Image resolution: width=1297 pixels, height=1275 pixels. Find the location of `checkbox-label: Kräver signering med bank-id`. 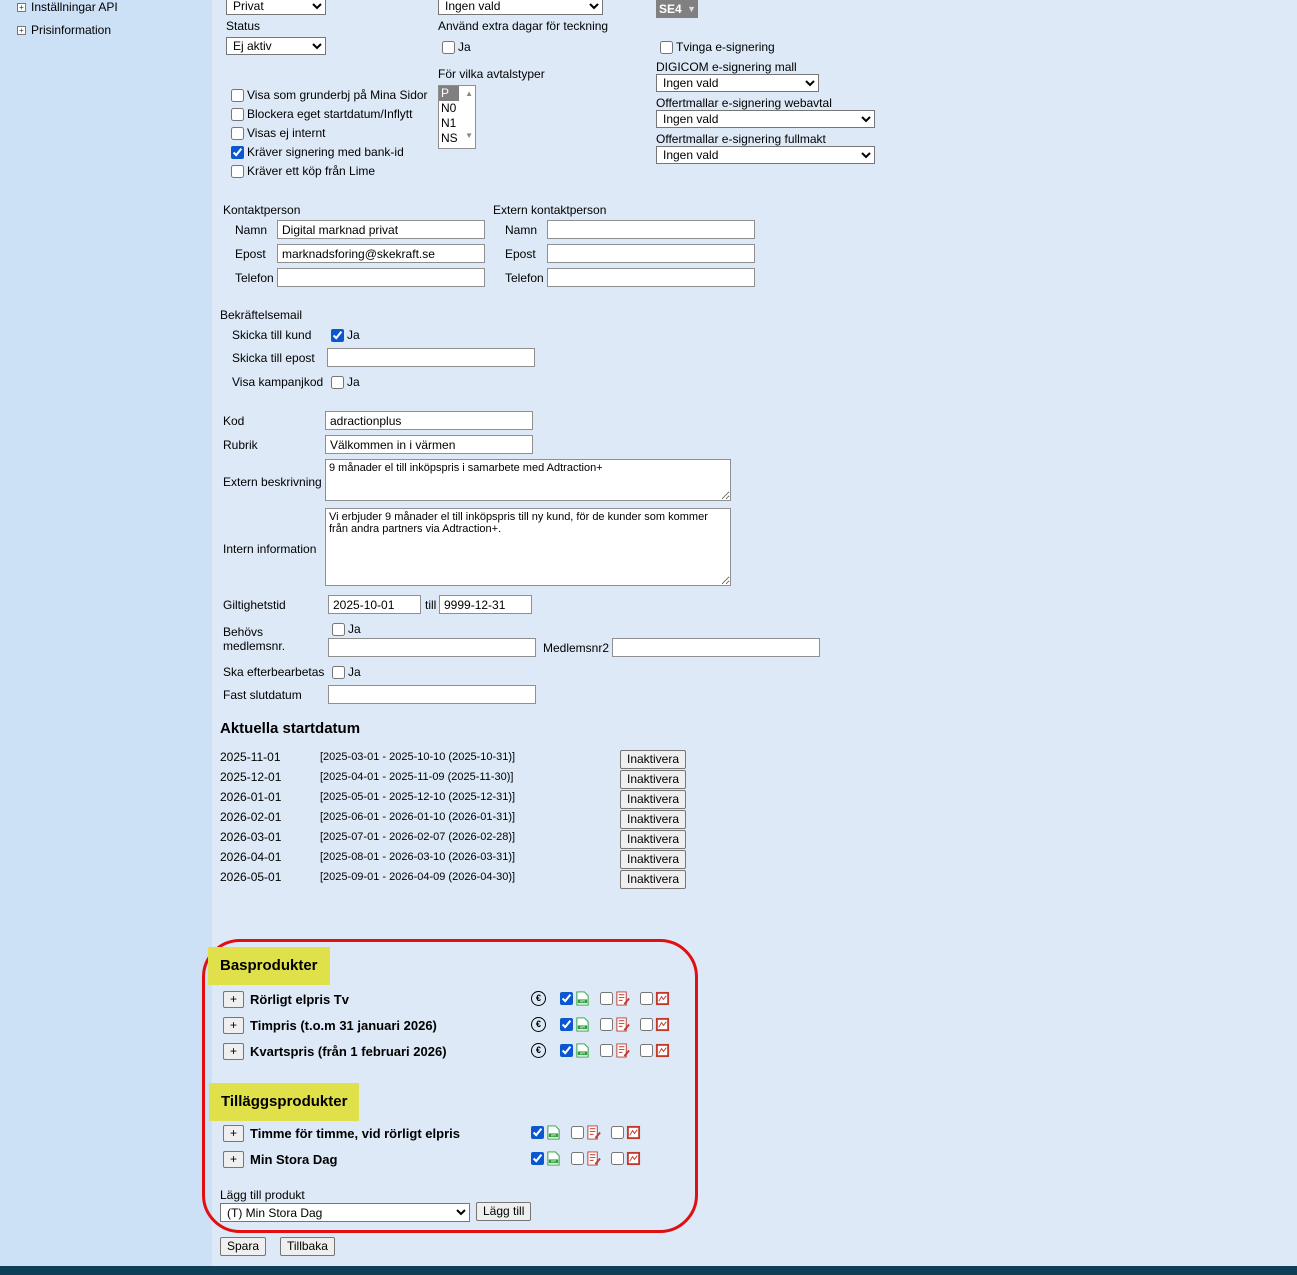

checkbox-label: Kräver signering med bank-id is located at coordinates (325, 152).